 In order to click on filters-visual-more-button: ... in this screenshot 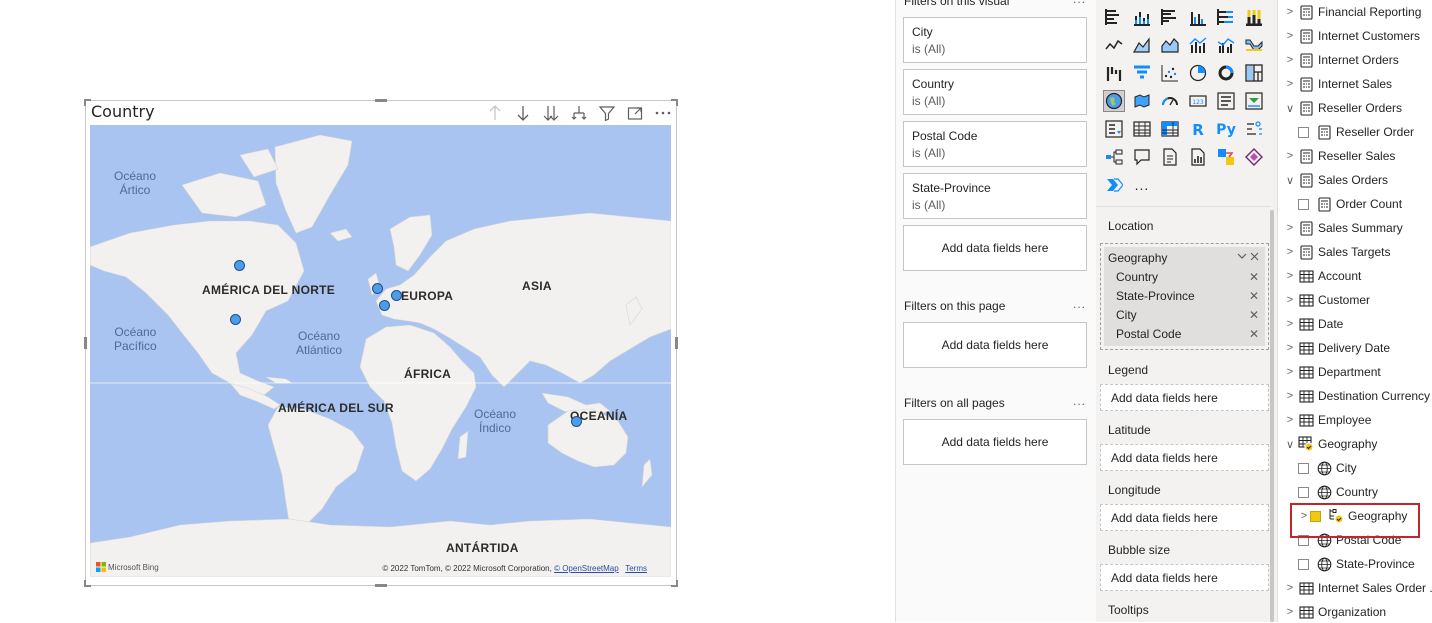, I will do `click(1079, 3)`.